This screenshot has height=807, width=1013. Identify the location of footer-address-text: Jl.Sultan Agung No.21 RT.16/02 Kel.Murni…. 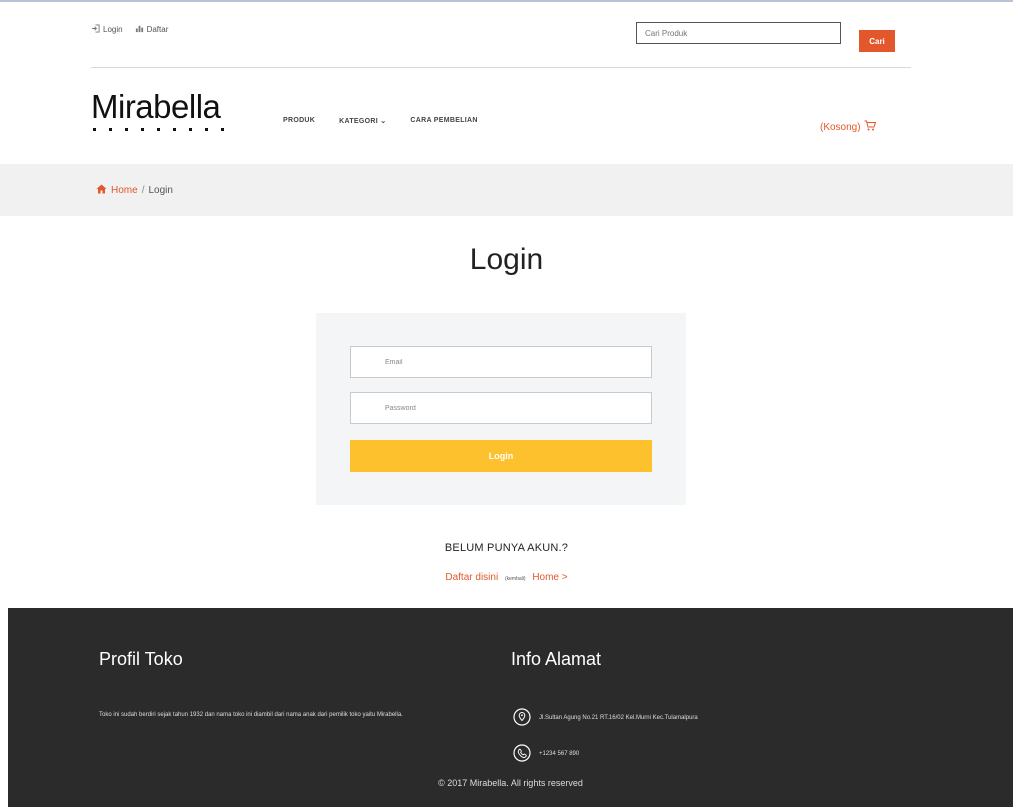
(618, 718).